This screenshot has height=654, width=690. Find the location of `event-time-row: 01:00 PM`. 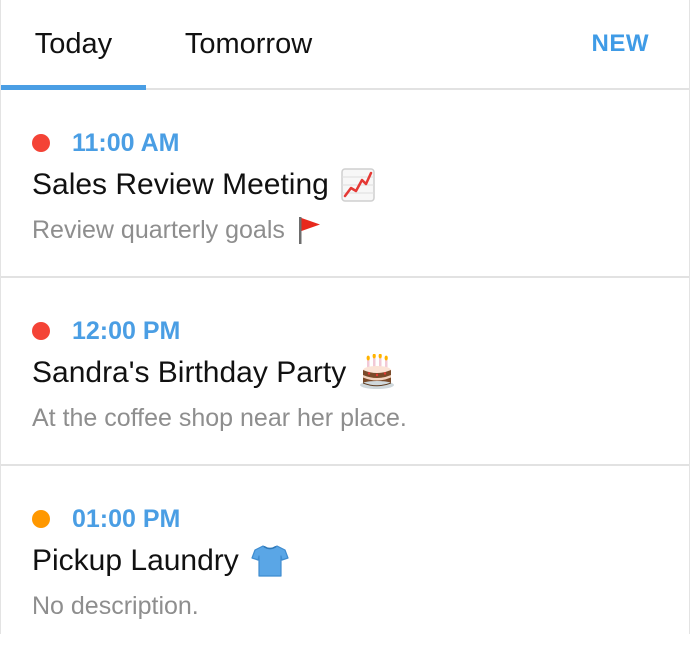

event-time-row: 01:00 PM is located at coordinates (106, 519).